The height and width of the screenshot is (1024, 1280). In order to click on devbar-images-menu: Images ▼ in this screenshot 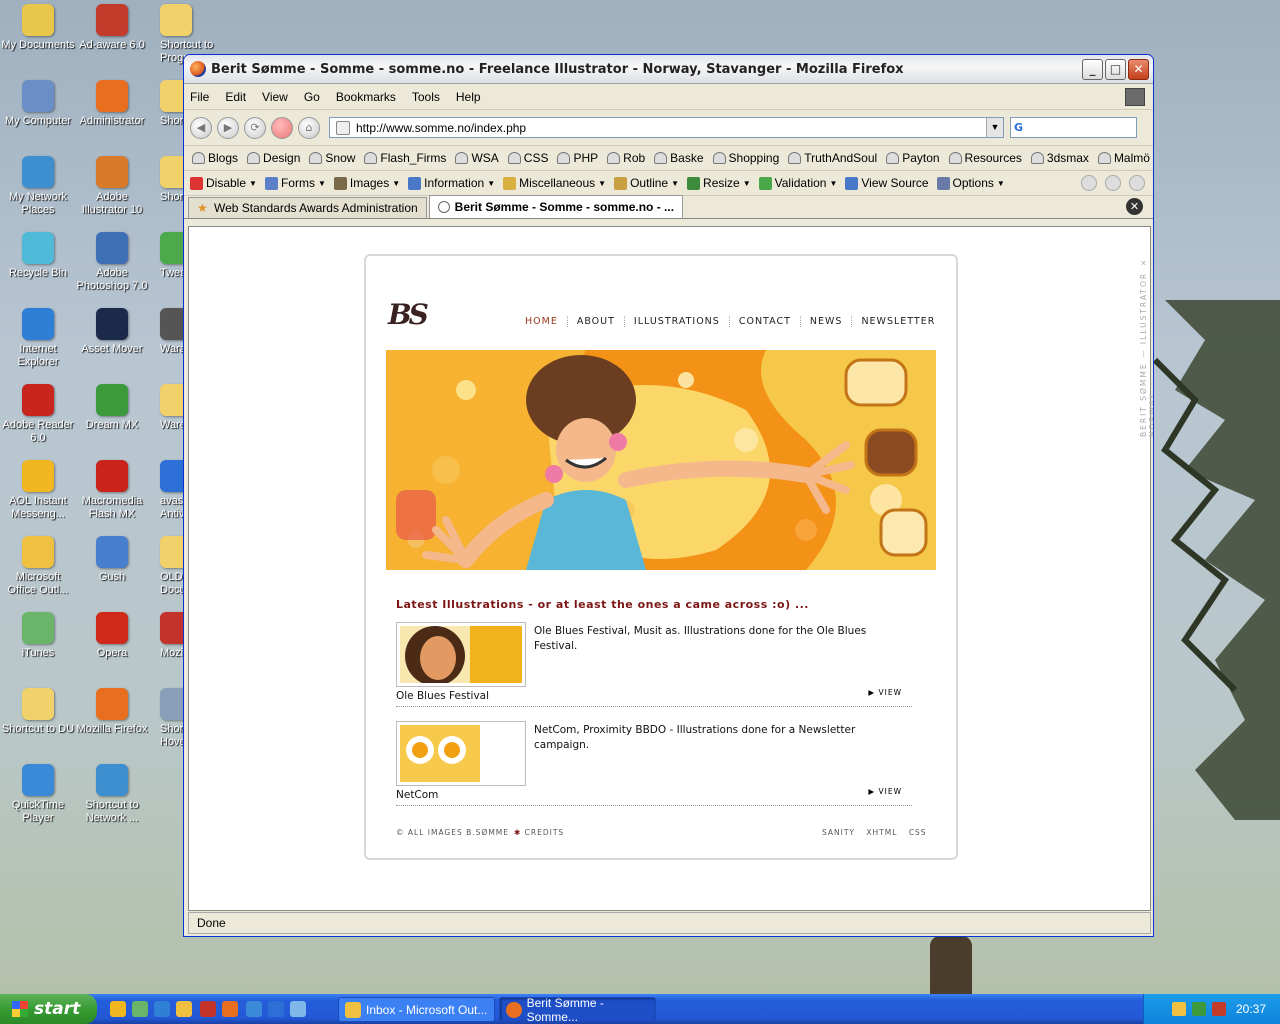, I will do `click(366, 183)`.